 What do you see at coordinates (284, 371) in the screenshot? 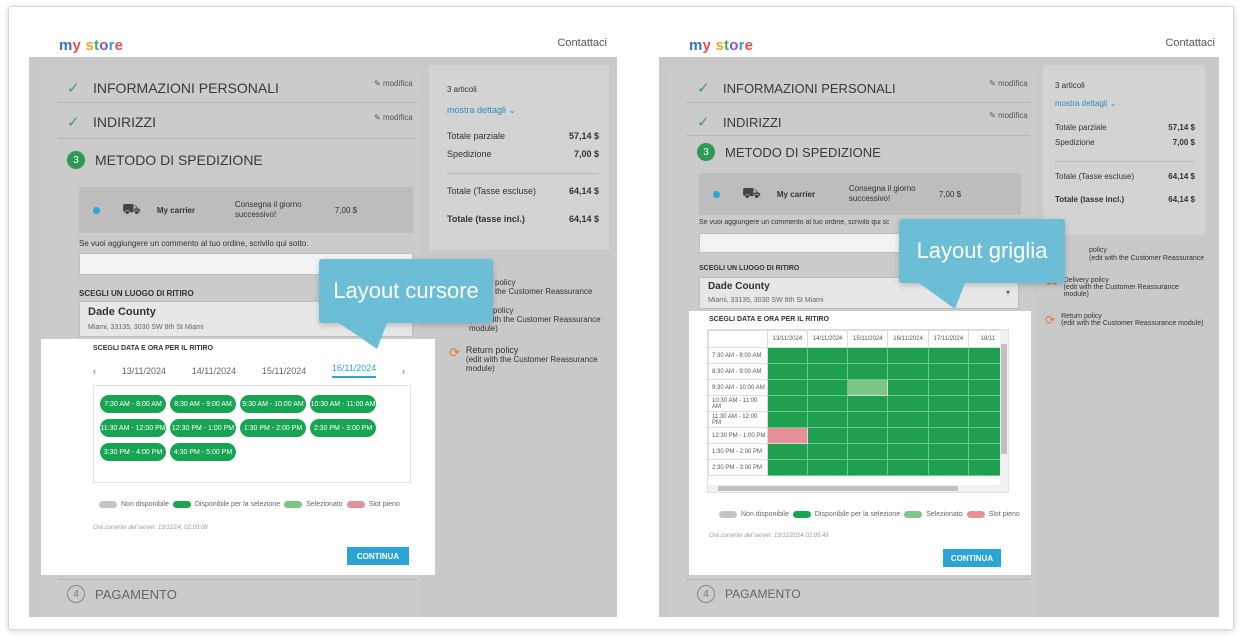
I see `date-tab: 15/11/2024` at bounding box center [284, 371].